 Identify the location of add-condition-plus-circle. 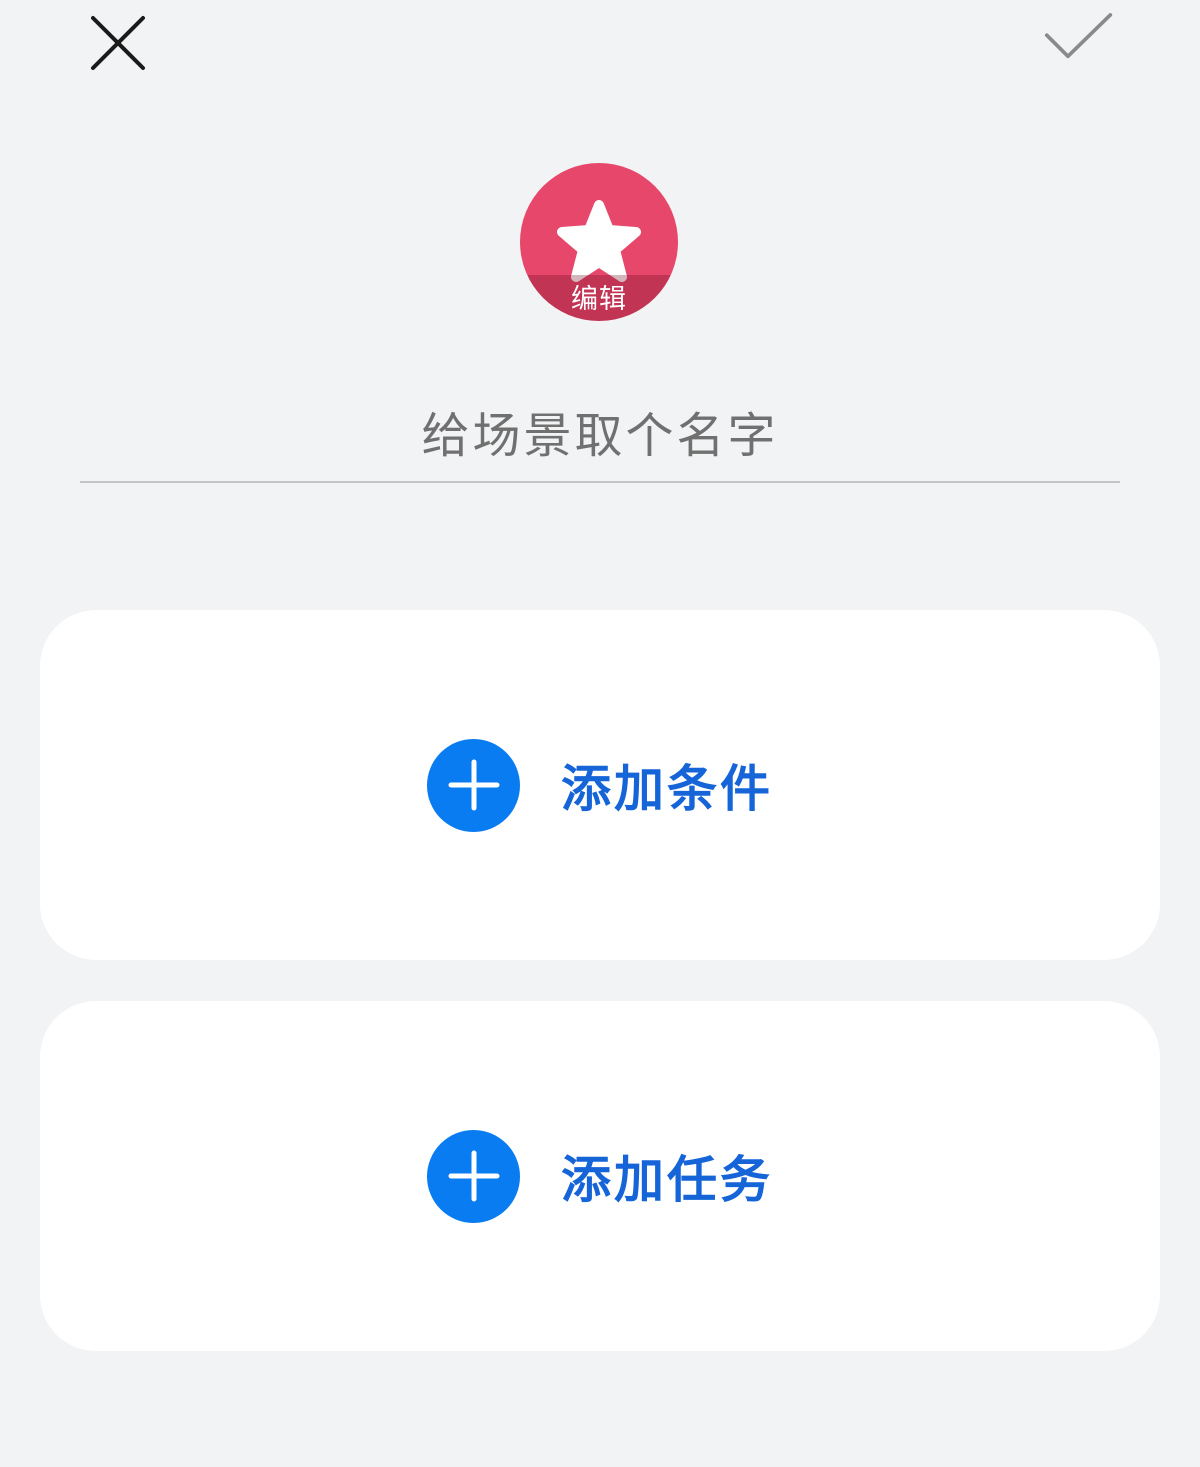
(473, 785).